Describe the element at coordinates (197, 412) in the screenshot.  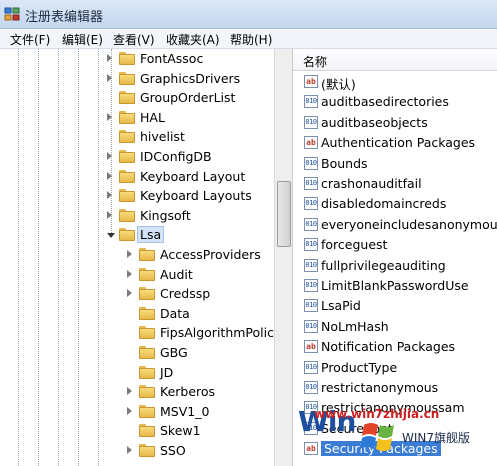
I see `tree-node: MSV1_0` at that location.